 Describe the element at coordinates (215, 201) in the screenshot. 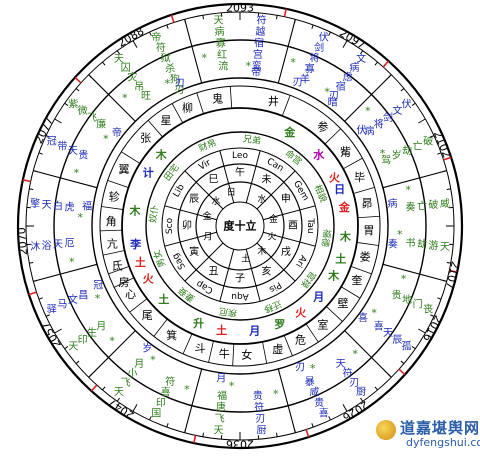

I see `hub-planet: 水` at that location.